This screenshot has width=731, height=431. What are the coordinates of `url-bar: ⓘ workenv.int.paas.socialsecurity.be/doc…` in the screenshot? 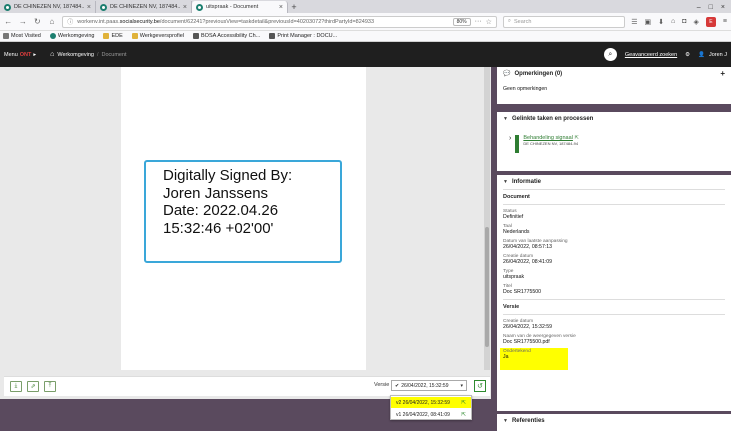 It's located at (279, 21).